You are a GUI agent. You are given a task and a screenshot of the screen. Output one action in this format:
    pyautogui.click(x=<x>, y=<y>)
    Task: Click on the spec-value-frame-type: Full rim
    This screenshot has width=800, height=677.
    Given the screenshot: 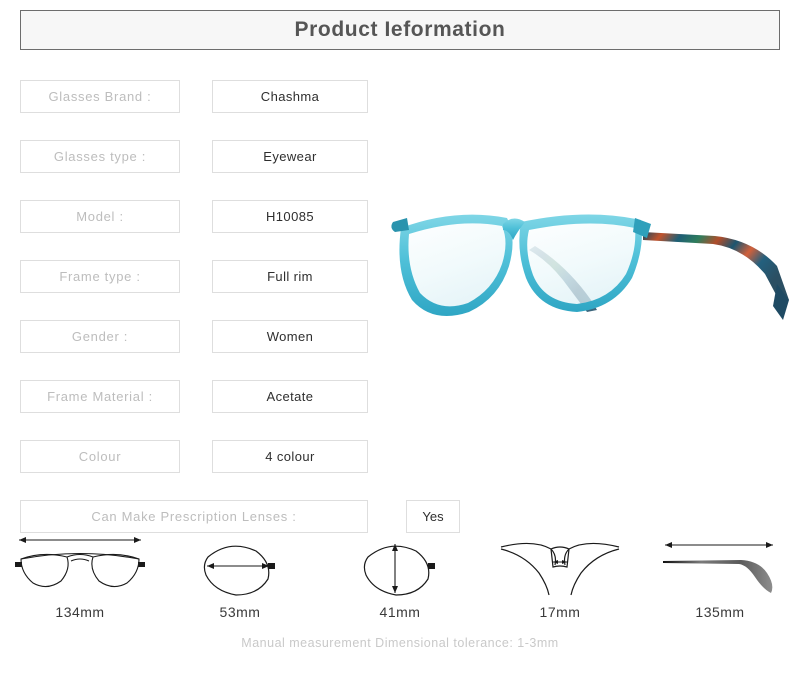 What is the action you would take?
    pyautogui.click(x=290, y=276)
    